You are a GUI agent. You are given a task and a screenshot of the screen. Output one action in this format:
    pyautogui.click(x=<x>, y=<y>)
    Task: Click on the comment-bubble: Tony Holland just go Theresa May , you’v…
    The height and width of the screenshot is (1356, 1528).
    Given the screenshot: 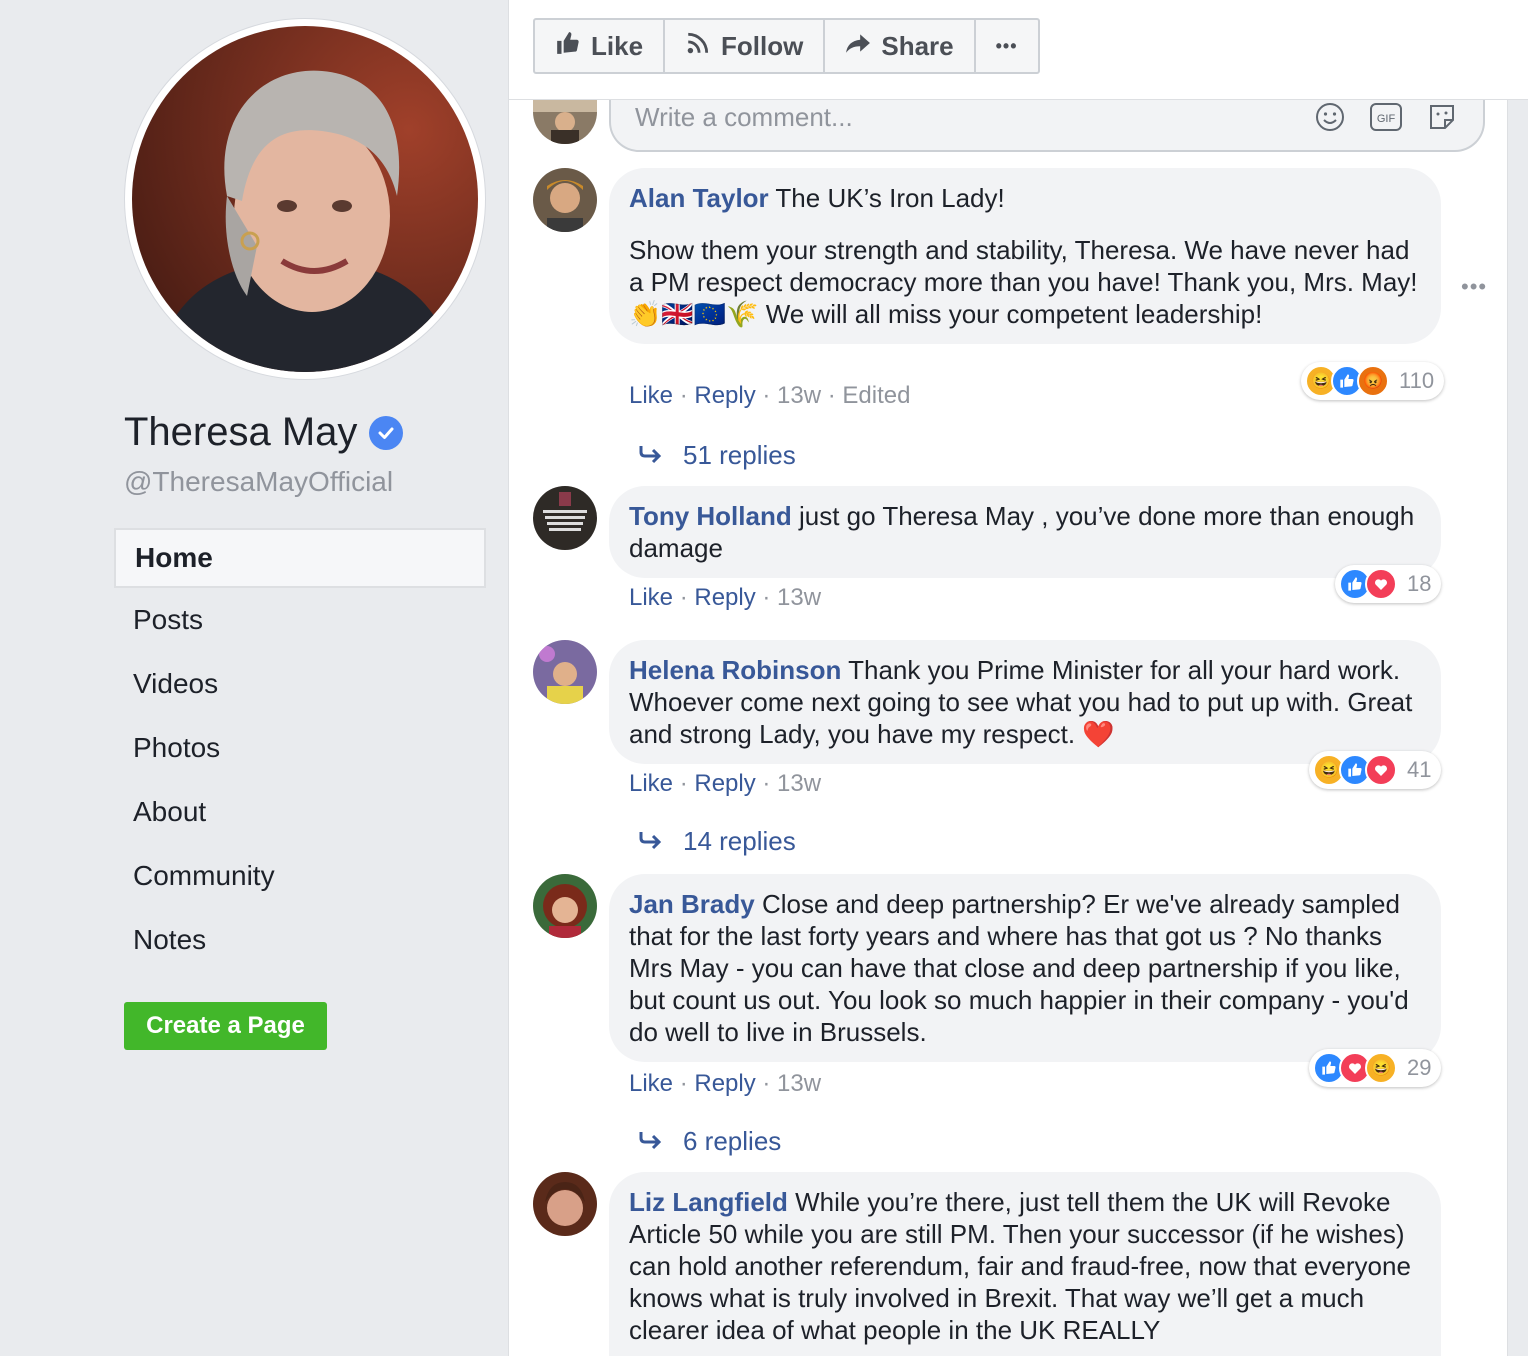 What is the action you would take?
    pyautogui.click(x=1025, y=532)
    